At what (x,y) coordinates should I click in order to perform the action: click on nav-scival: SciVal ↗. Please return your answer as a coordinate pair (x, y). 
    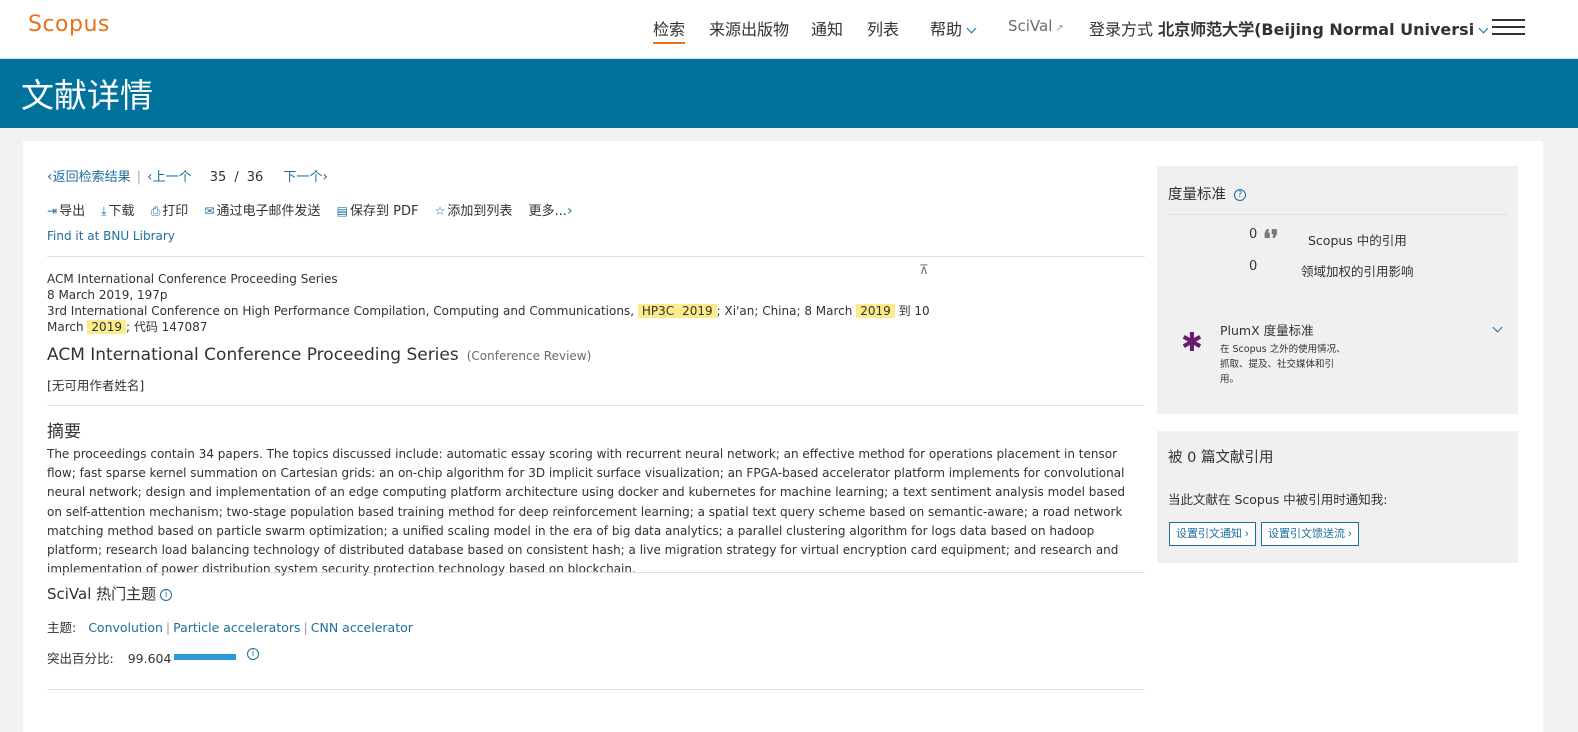
    Looking at the image, I should click on (1036, 26).